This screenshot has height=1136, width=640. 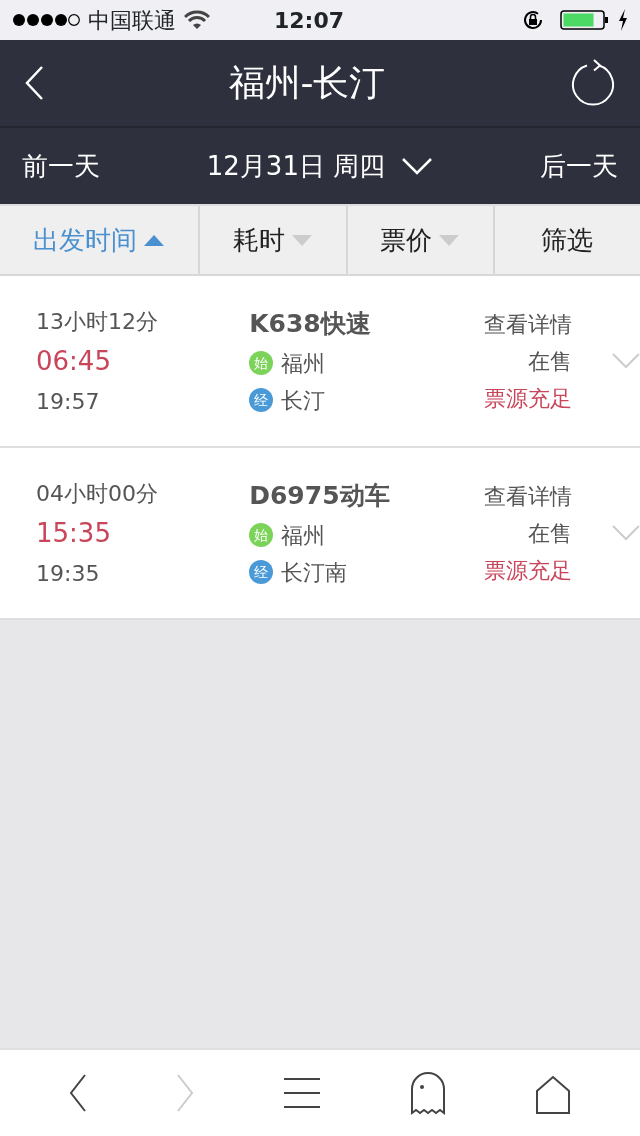 What do you see at coordinates (310, 324) in the screenshot?
I see `train-name: K638快速` at bounding box center [310, 324].